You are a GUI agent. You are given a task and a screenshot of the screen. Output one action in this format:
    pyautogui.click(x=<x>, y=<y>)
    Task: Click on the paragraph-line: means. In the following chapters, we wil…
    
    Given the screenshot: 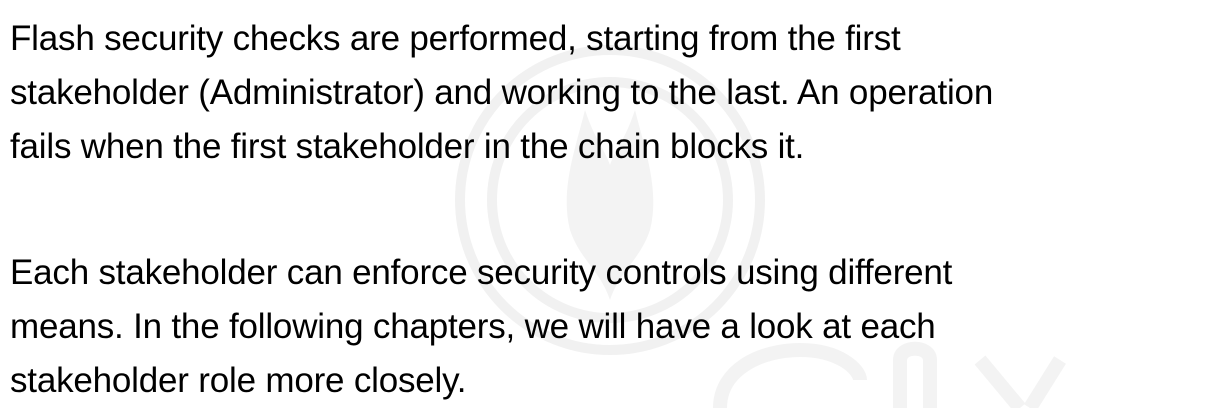 What is the action you would take?
    pyautogui.click(x=473, y=326)
    